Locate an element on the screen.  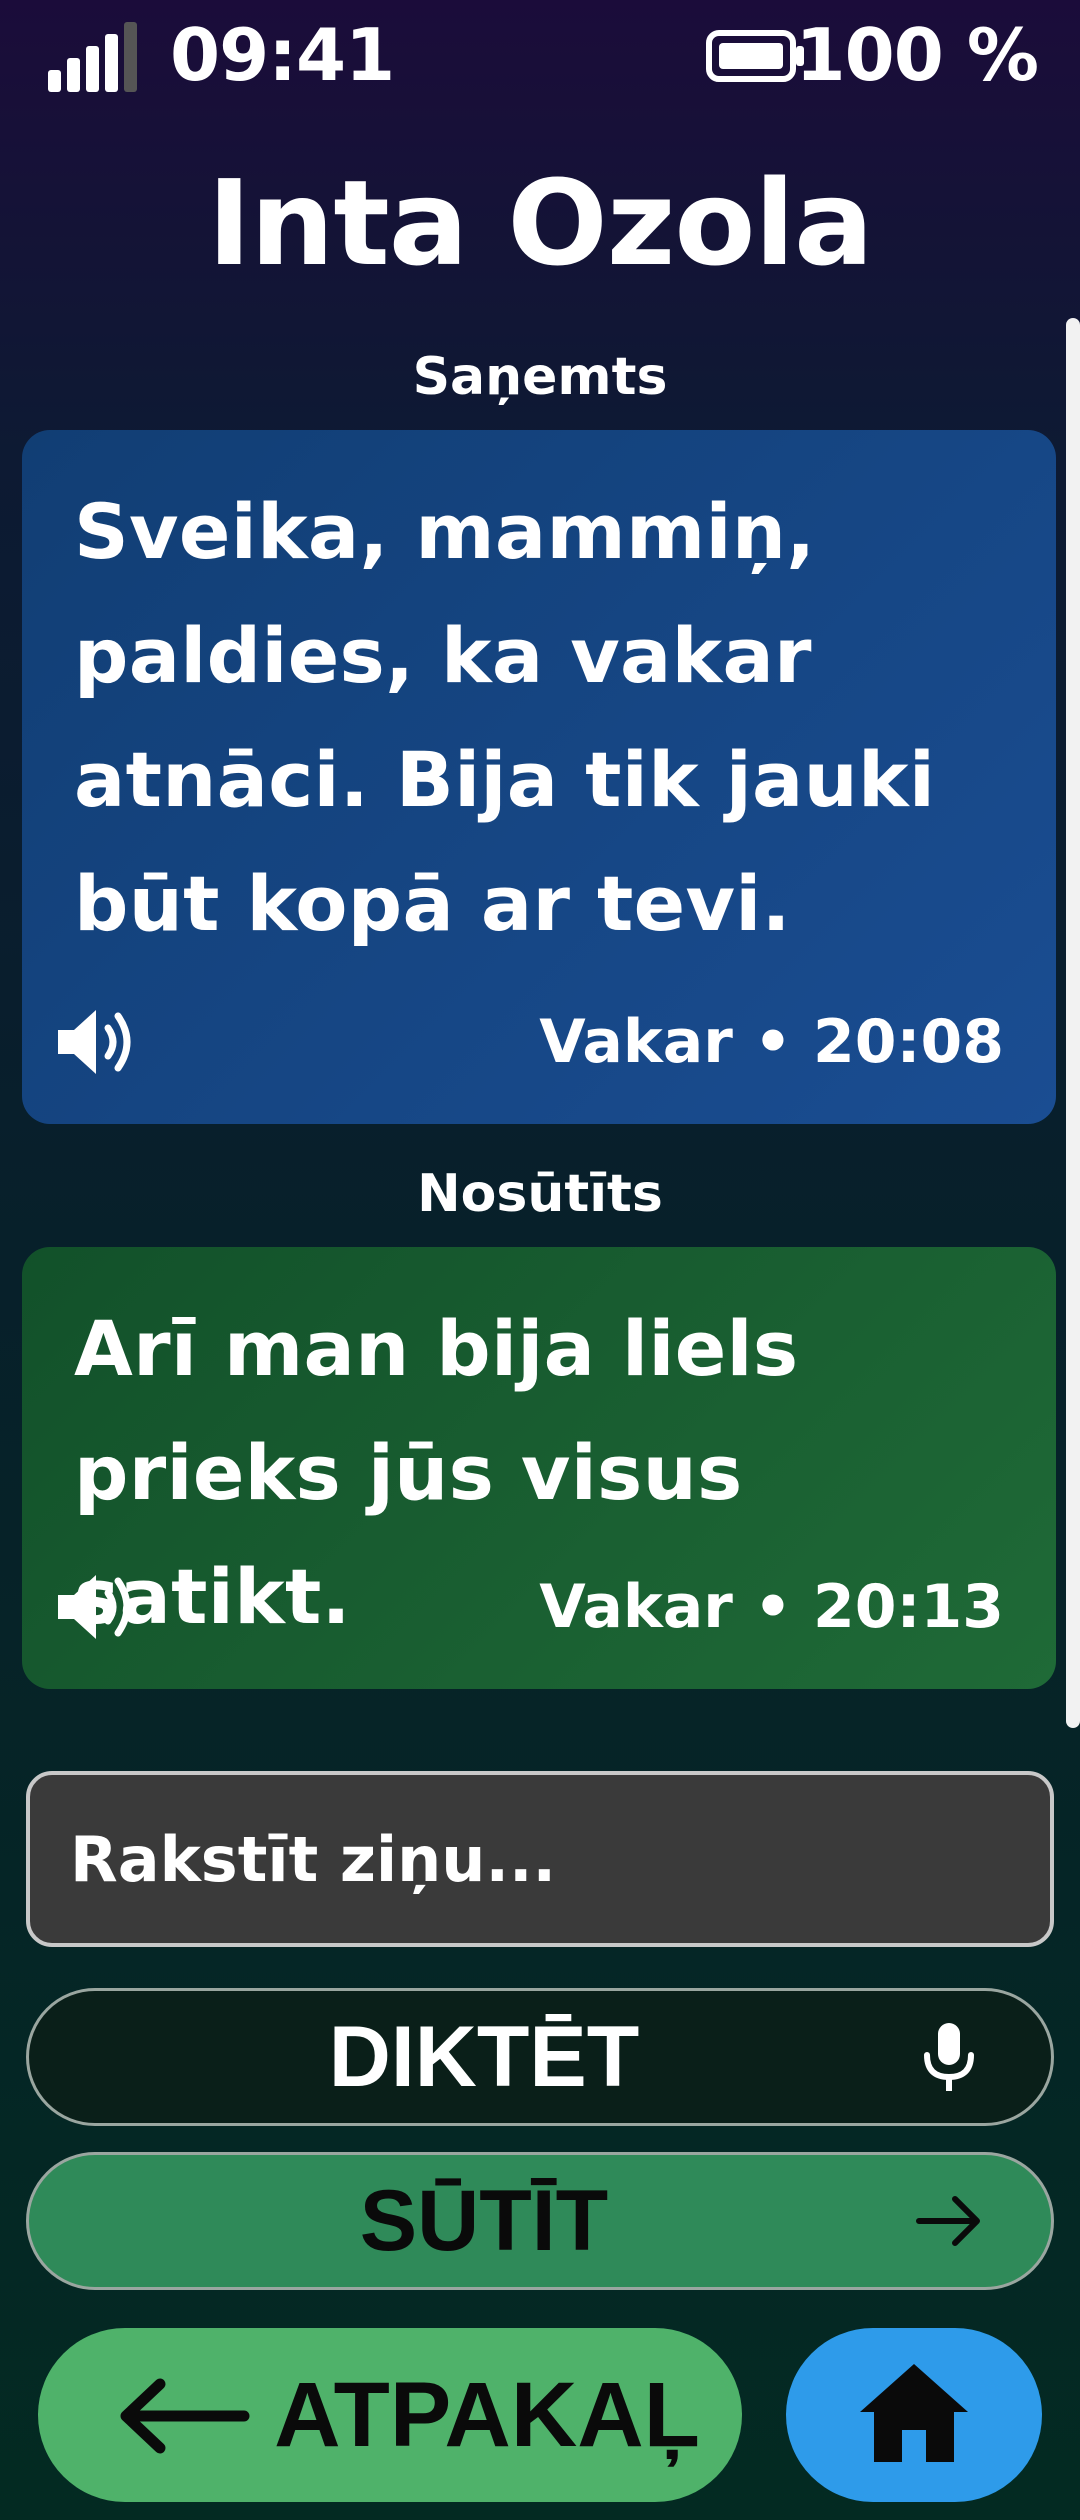
back-label: ATPAKAĻ is located at coordinates (487, 2415).